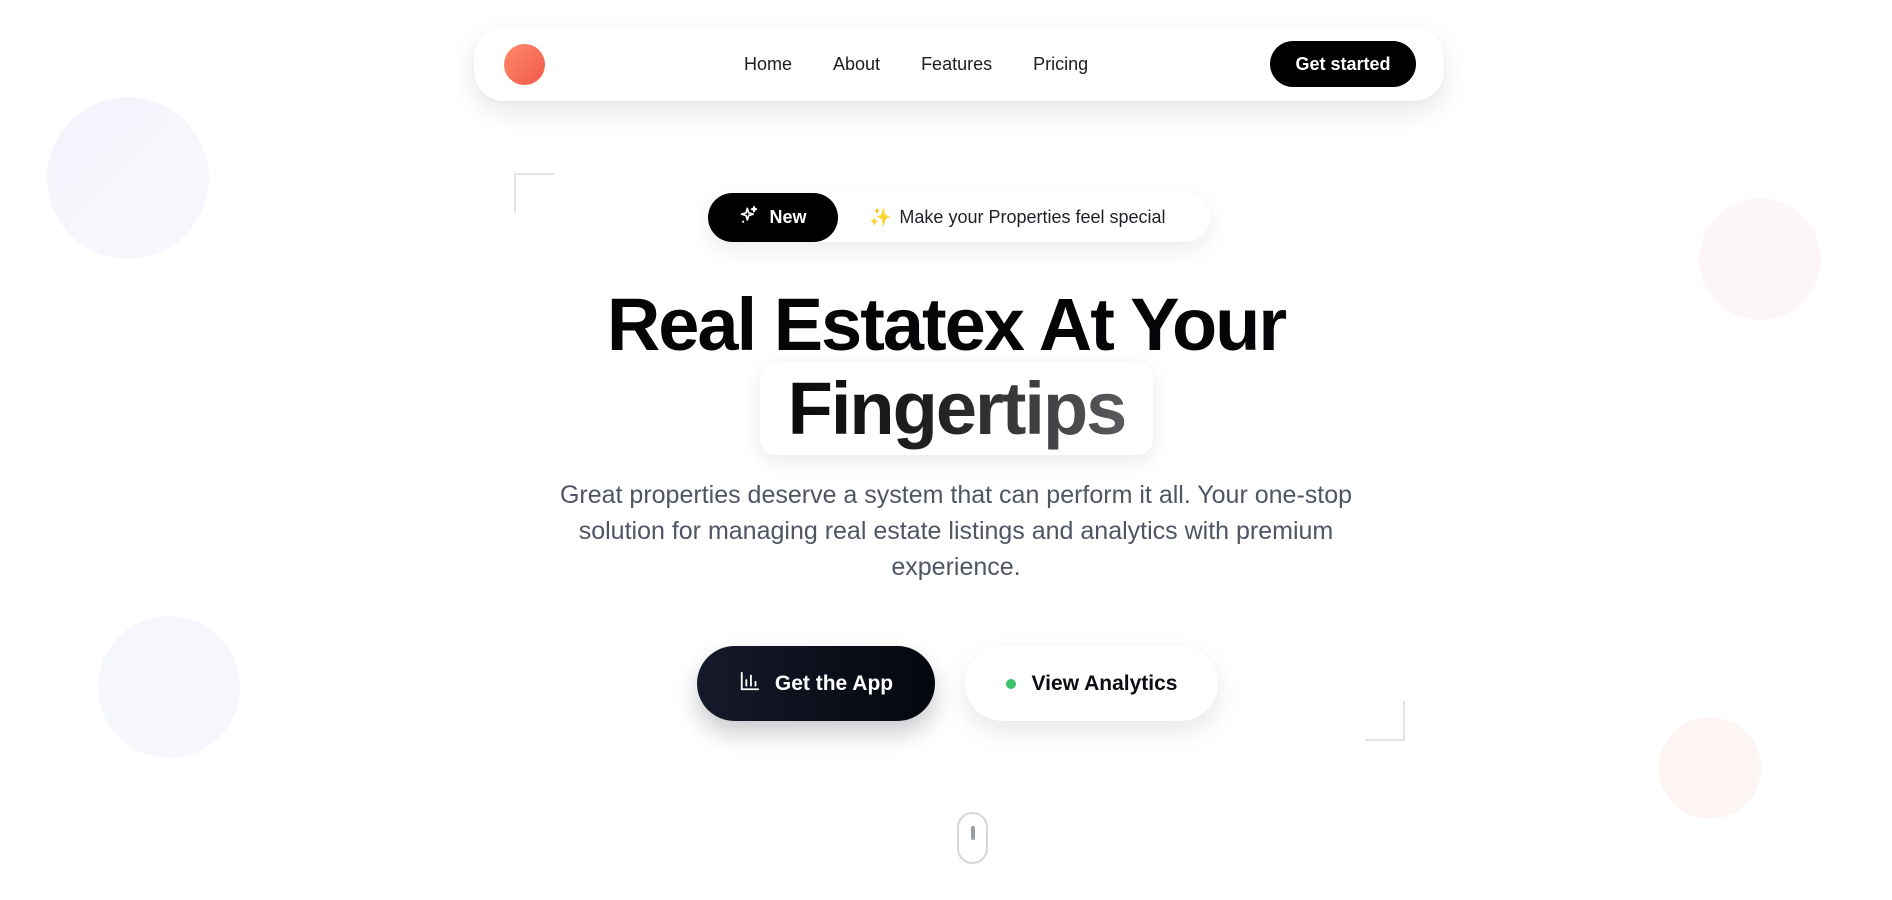 The width and height of the screenshot is (1892, 900). Describe the element at coordinates (1032, 217) in the screenshot. I see `announcement-text: Make your Properties feel special` at that location.